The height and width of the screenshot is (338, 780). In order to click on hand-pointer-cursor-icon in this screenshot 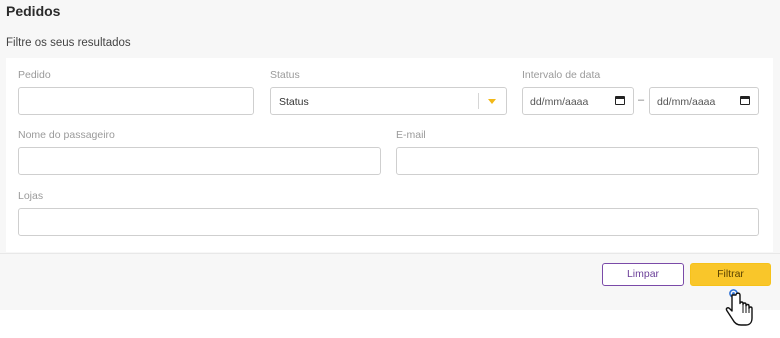, I will do `click(739, 307)`.